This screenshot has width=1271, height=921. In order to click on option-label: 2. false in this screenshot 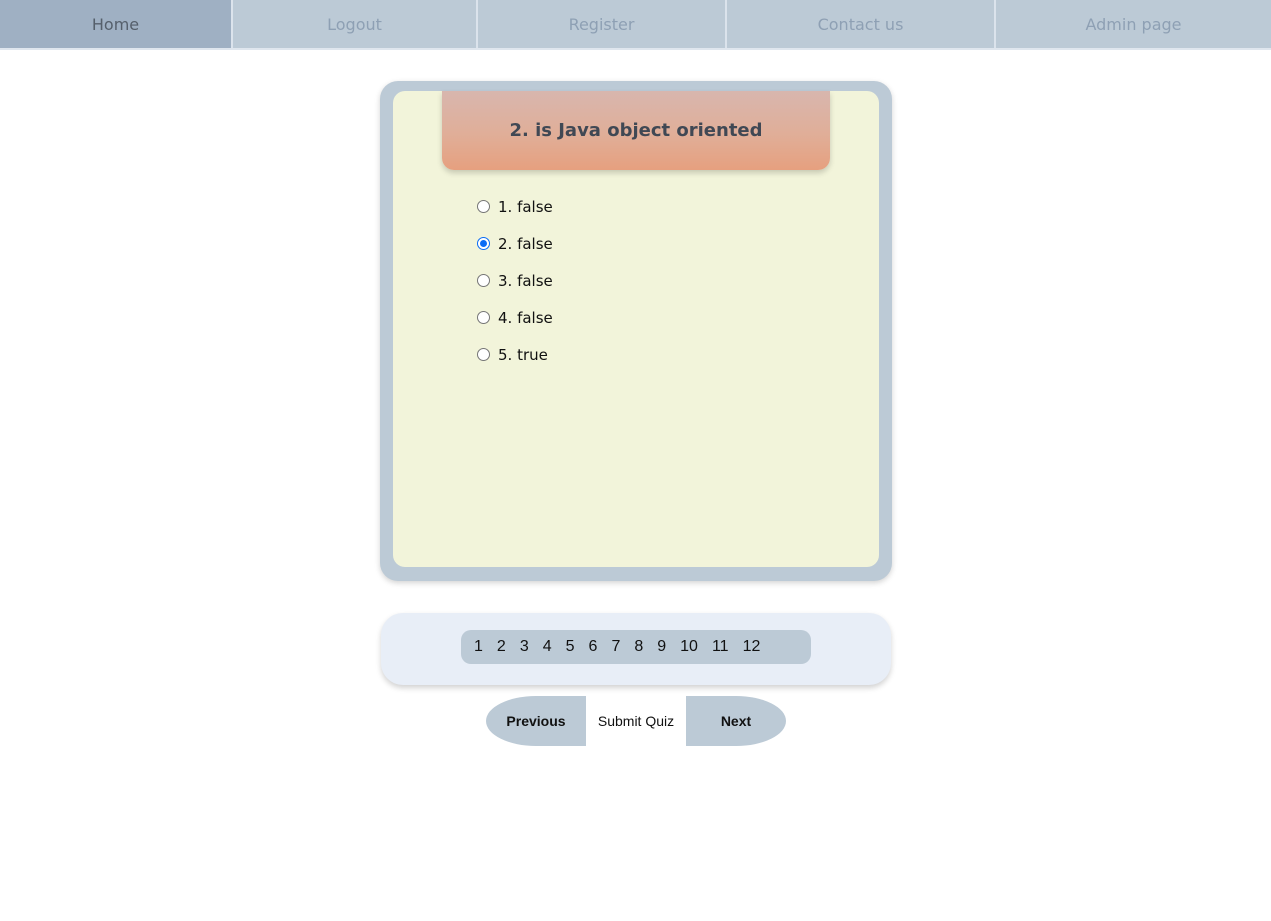, I will do `click(525, 244)`.